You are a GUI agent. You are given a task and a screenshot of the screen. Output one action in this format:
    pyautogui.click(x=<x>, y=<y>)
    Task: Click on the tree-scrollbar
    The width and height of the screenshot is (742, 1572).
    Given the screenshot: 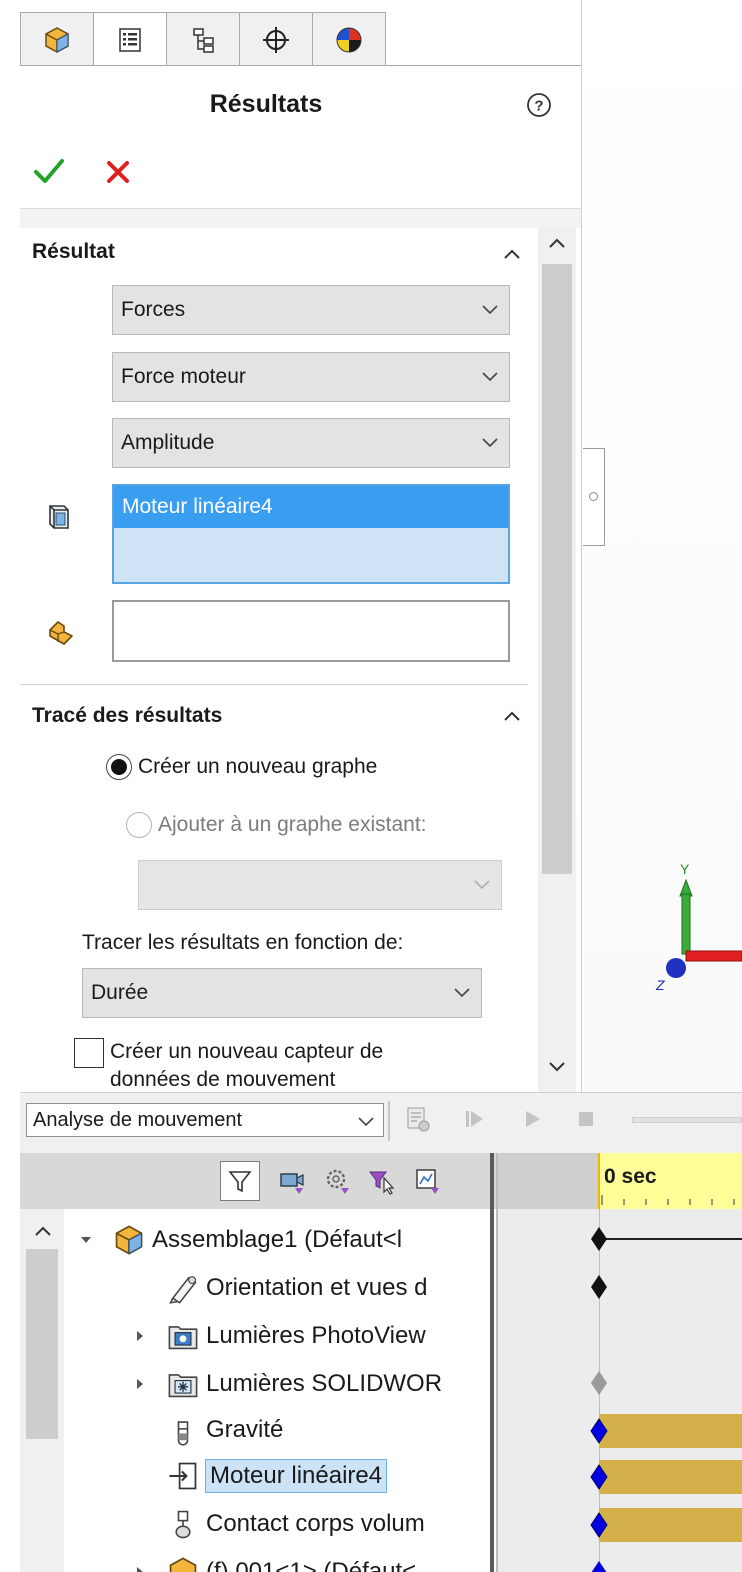 What is the action you would take?
    pyautogui.click(x=42, y=1390)
    